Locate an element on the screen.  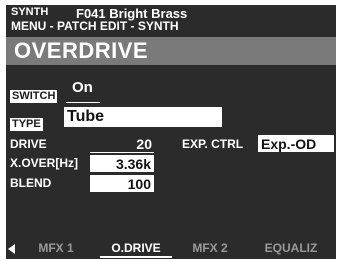
blend-label: BLEND is located at coordinates (31, 183).